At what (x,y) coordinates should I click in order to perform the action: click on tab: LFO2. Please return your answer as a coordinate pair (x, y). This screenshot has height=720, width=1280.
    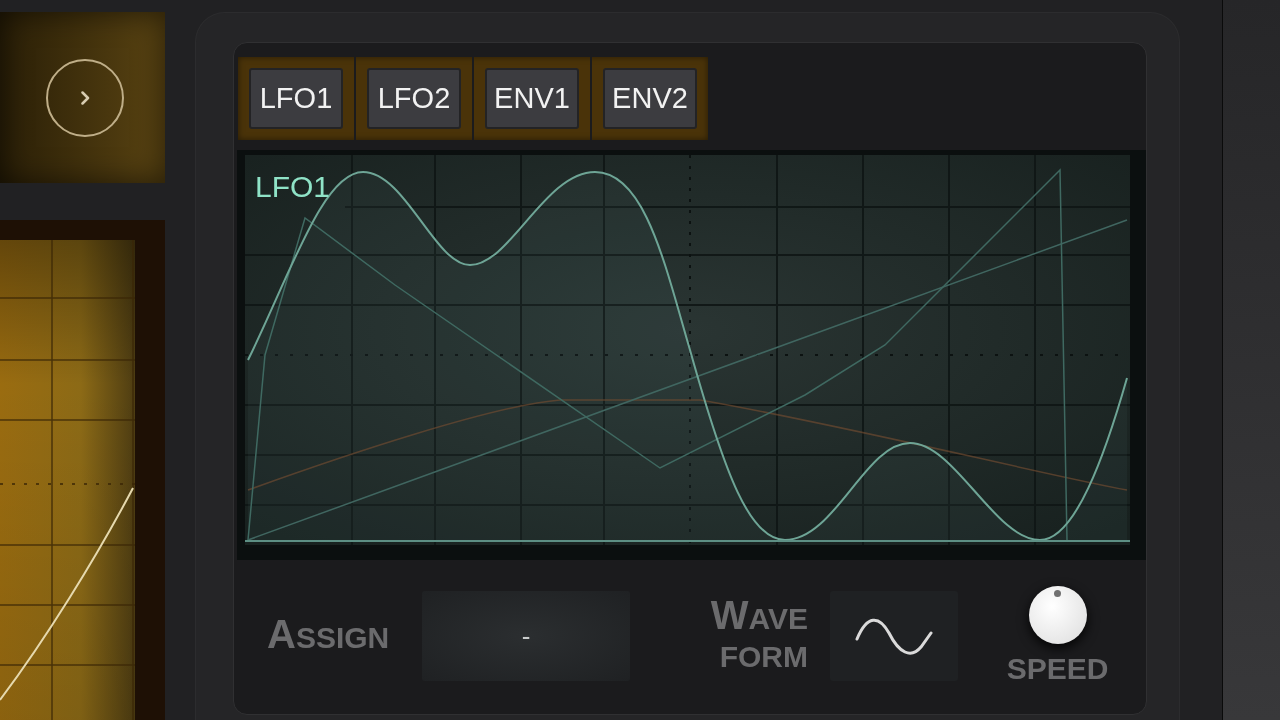
    Looking at the image, I should click on (414, 98).